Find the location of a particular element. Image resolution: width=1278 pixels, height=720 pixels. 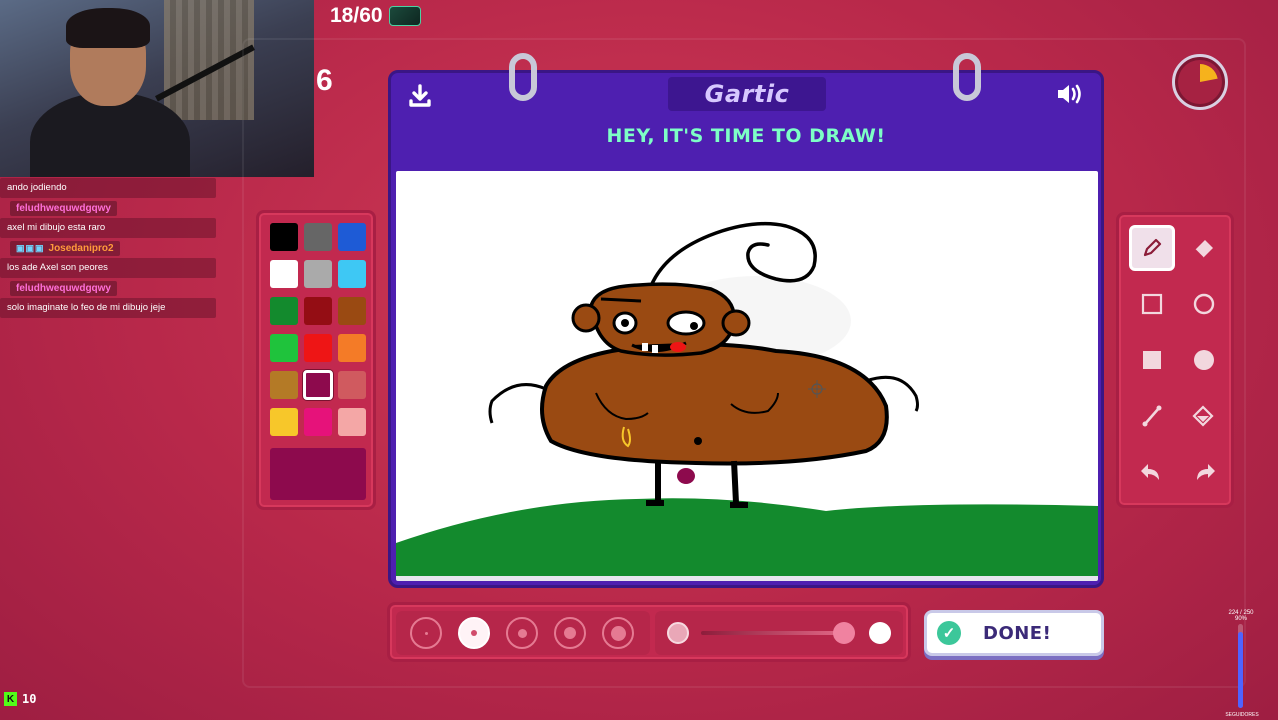

swirl-line is located at coordinates (733, 254).